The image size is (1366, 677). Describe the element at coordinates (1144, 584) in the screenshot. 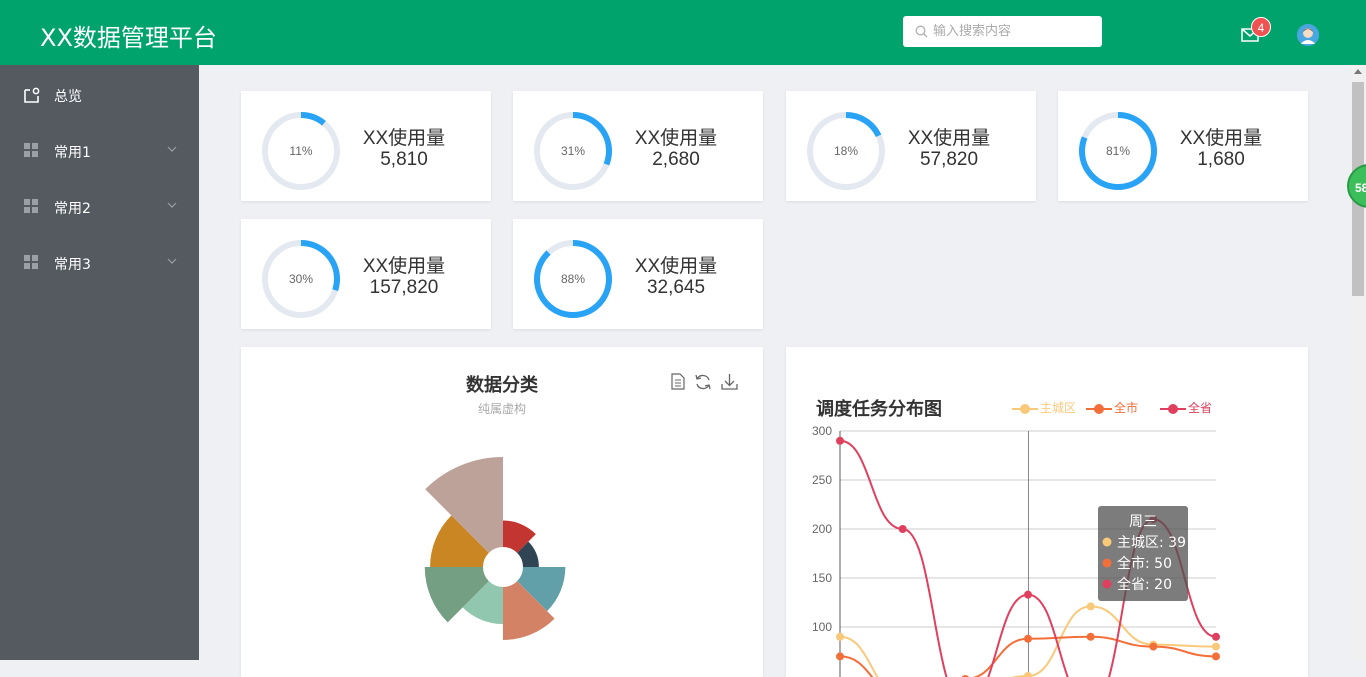

I see `tooltip-line: 全省: 20` at that location.